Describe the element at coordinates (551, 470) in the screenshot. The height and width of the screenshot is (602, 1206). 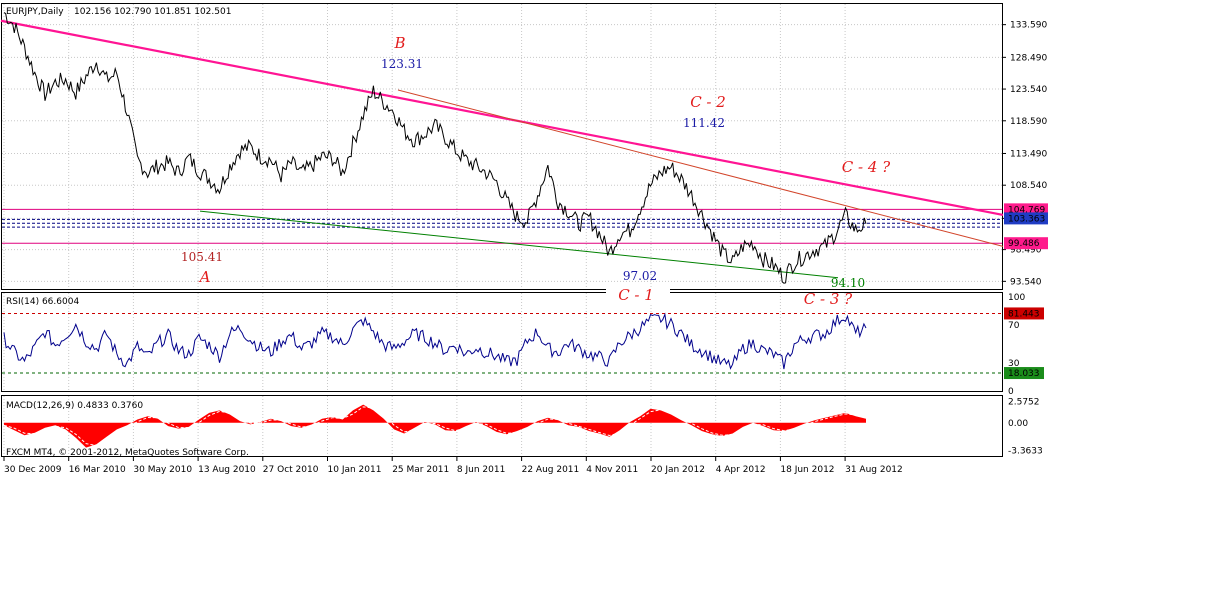
I see `x-tick-label: 22 Aug 2011` at that location.